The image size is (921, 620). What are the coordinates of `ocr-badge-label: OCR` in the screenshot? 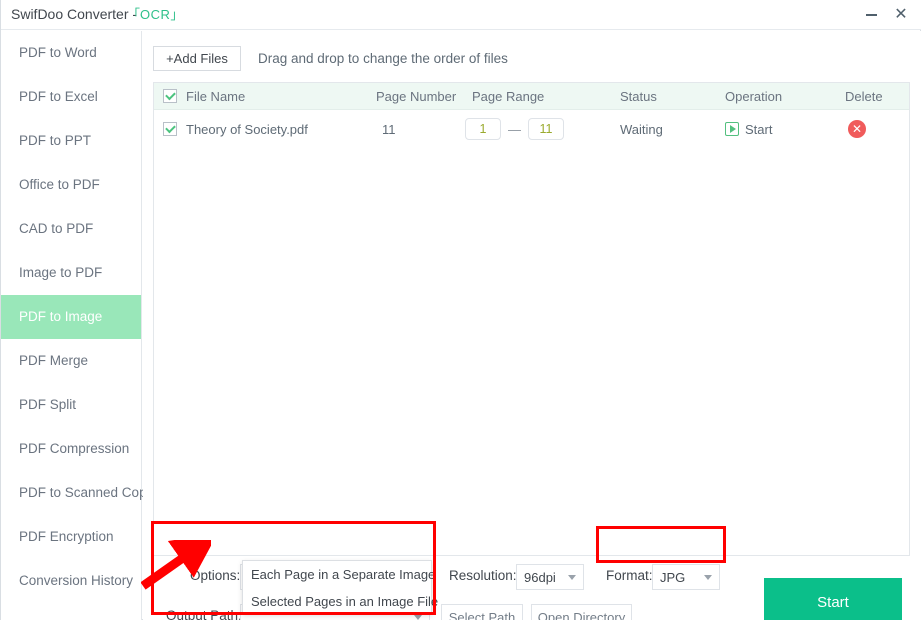 It's located at (155, 14).